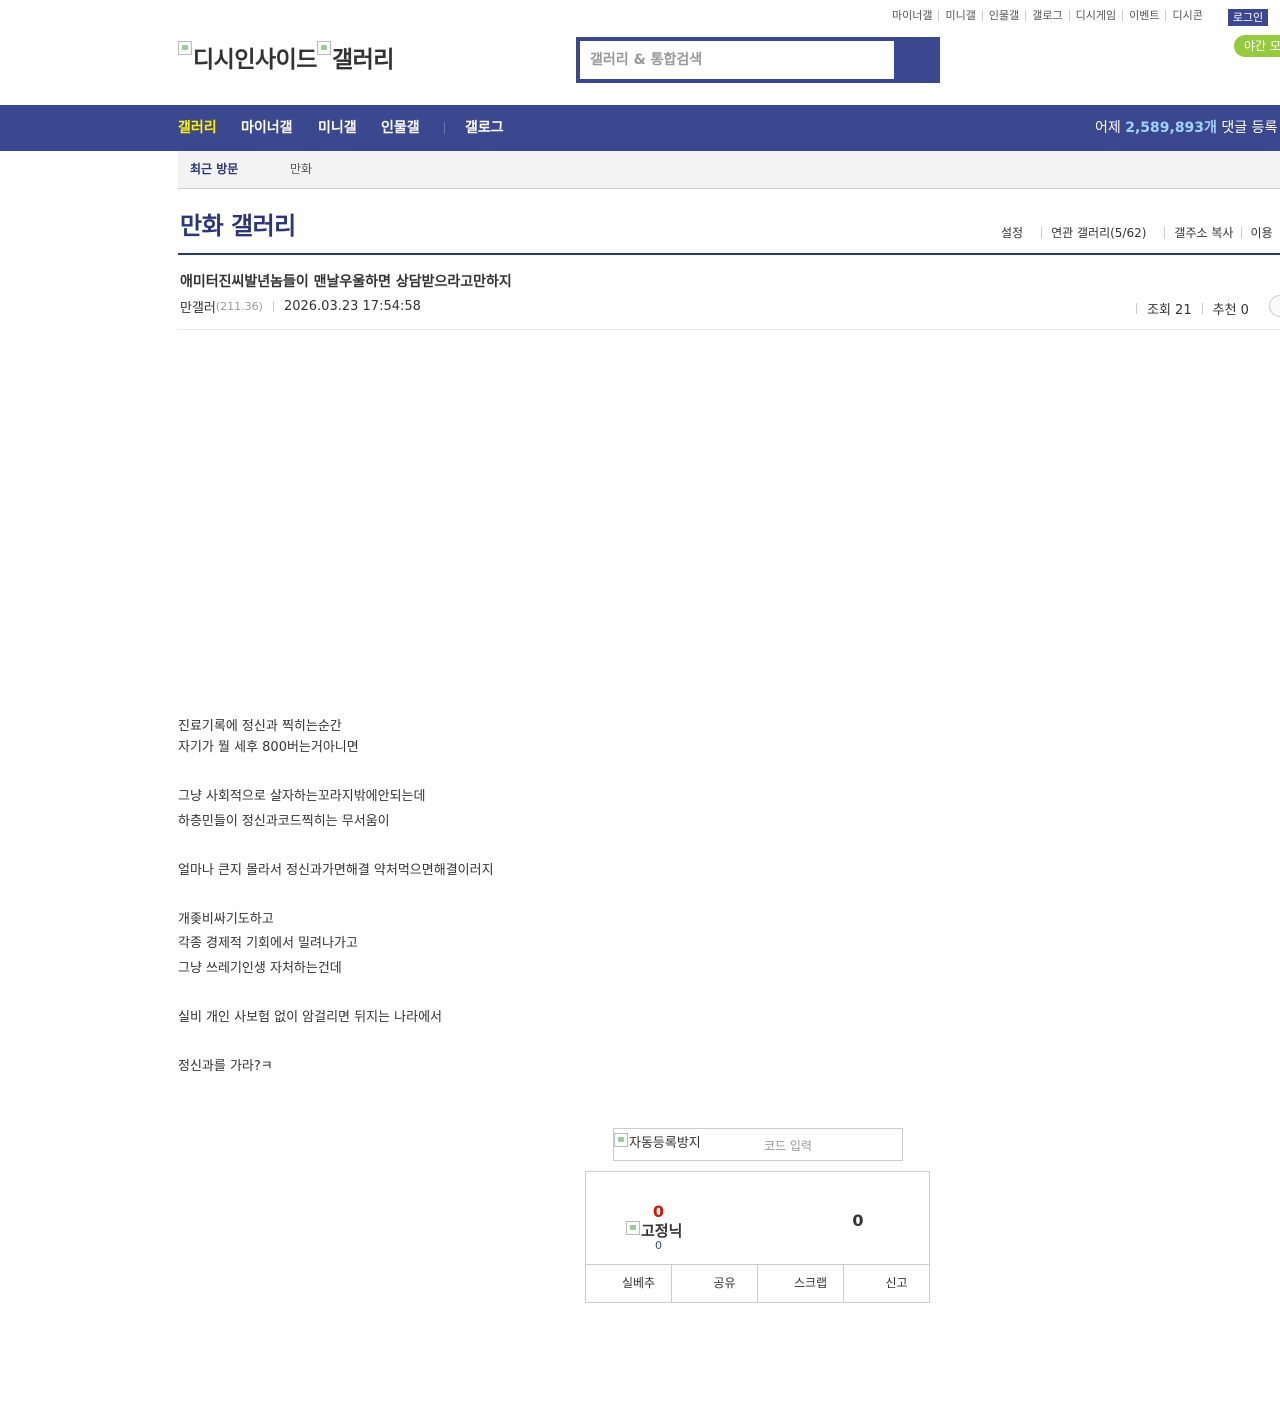  What do you see at coordinates (284, 821) in the screenshot?
I see `post-body-line: 하층민들이 정신과코드찍히는 무서움이` at bounding box center [284, 821].